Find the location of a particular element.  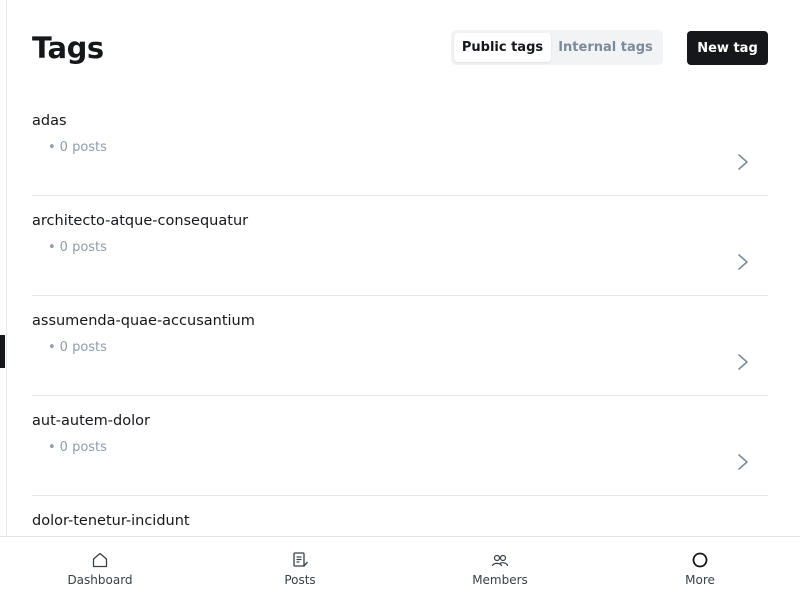

tag-name: dolor-tenetur-incidunt is located at coordinates (111, 521).